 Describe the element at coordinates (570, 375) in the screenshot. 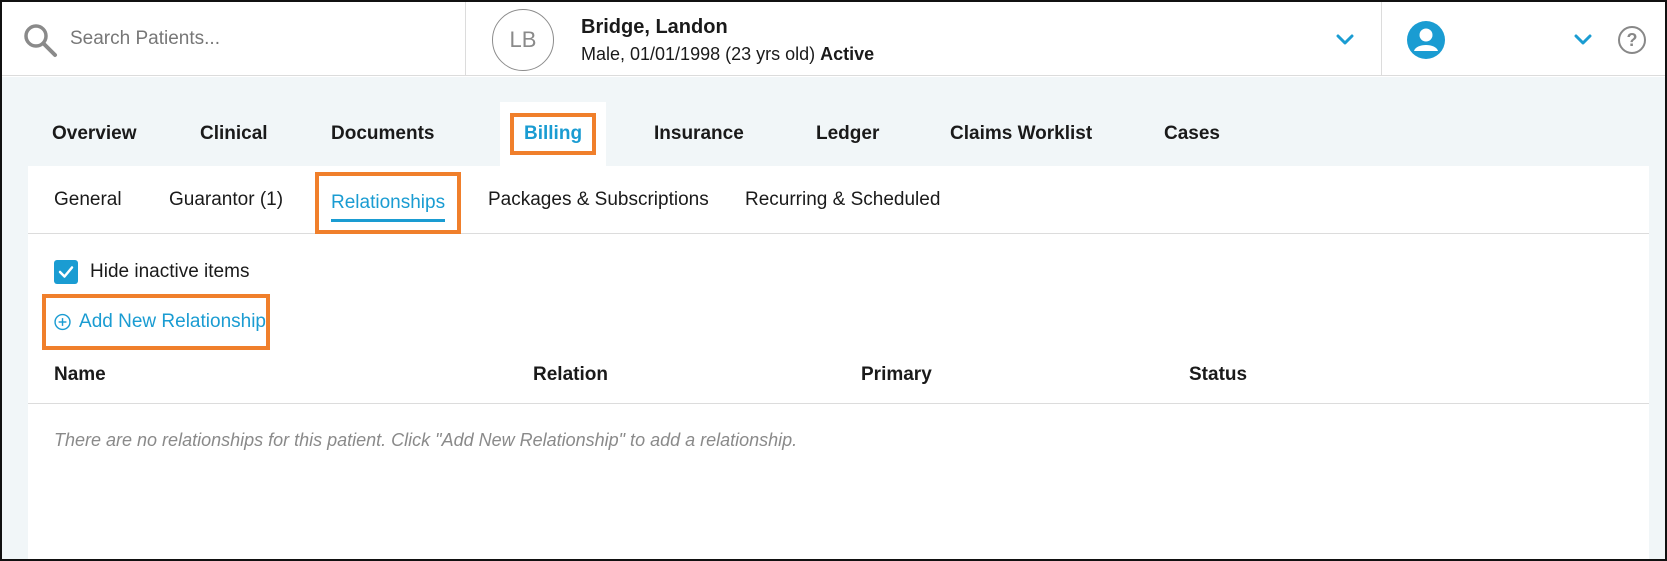

I see `column-header-relation: Relation` at that location.